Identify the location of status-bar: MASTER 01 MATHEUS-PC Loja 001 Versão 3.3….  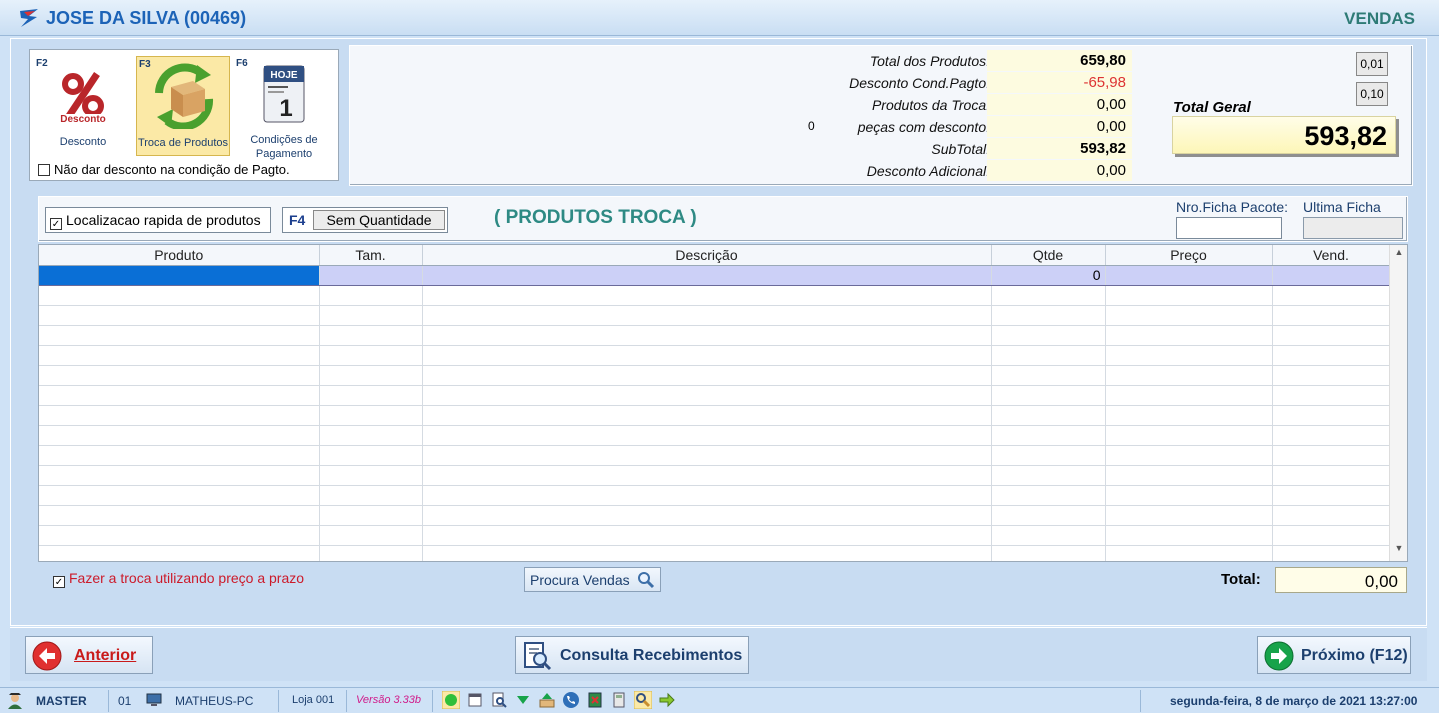
(719, 700).